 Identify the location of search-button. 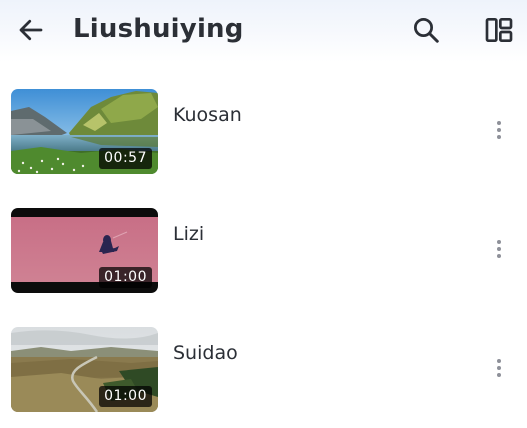
(426, 30).